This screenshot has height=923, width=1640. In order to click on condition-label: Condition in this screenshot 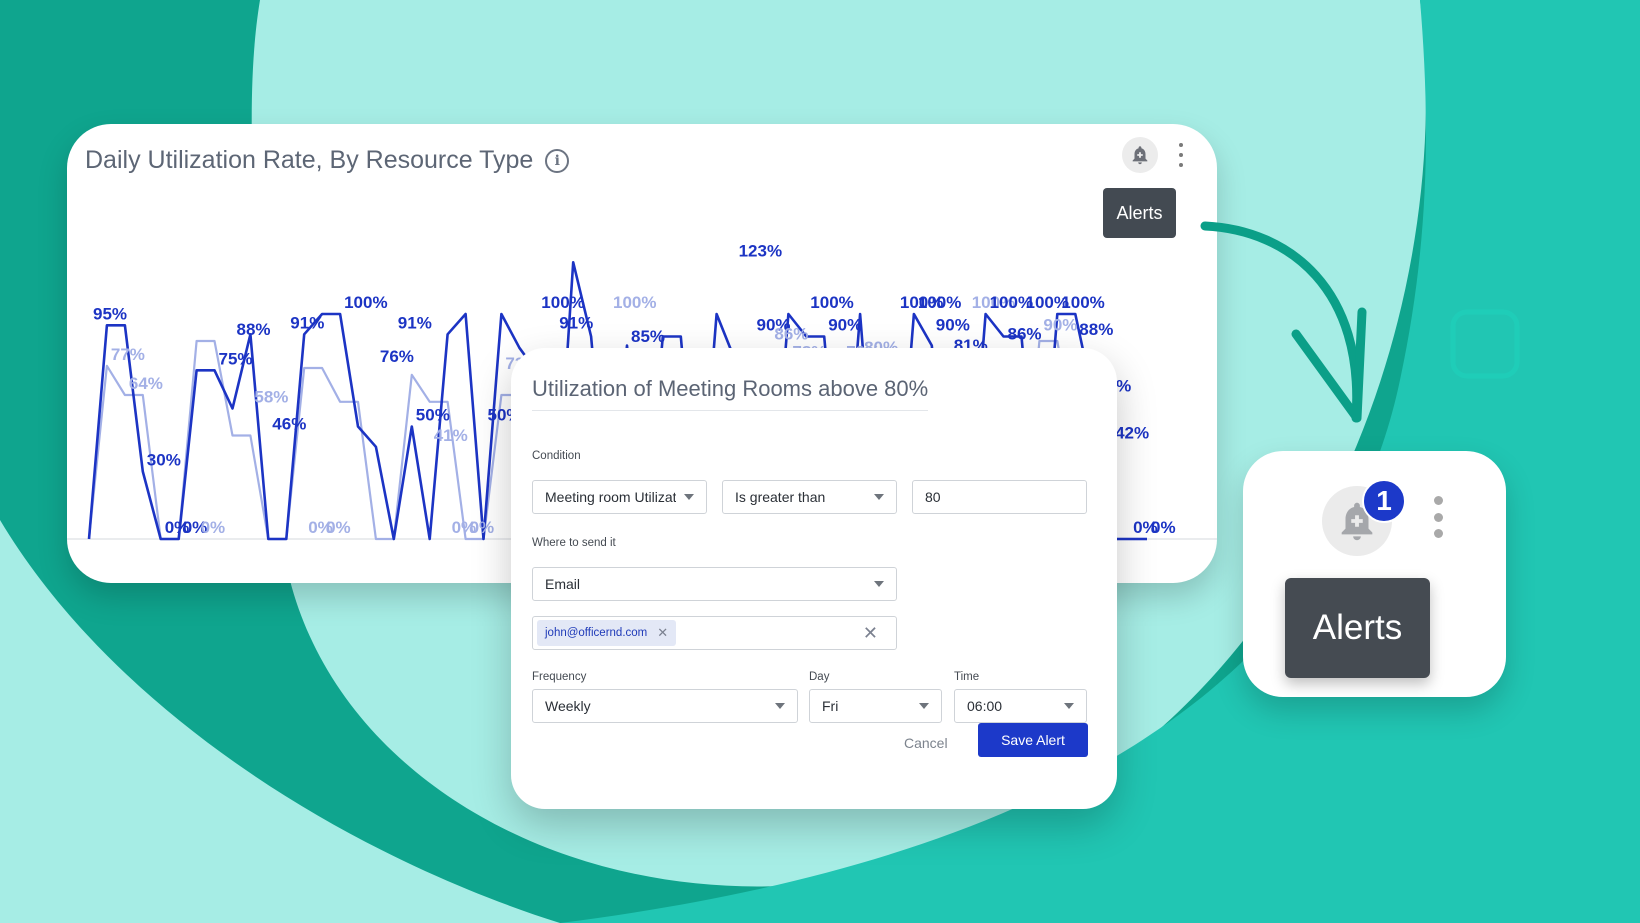, I will do `click(556, 456)`.